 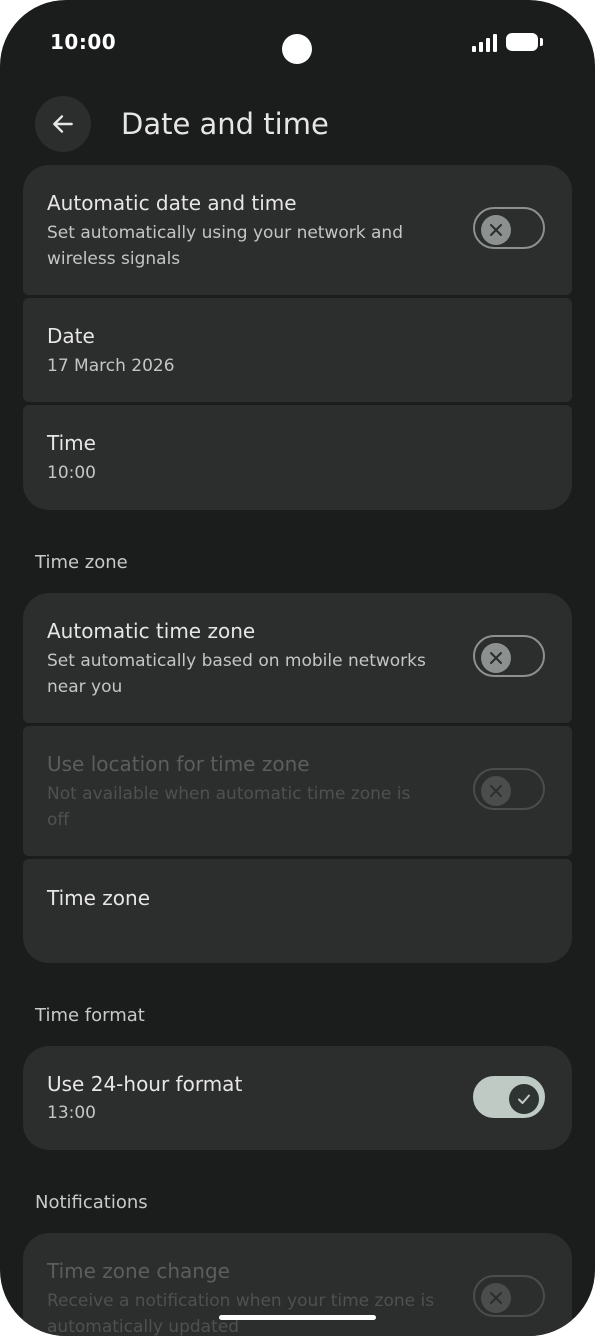 I want to click on location-time-zone-switch, so click(x=509, y=789).